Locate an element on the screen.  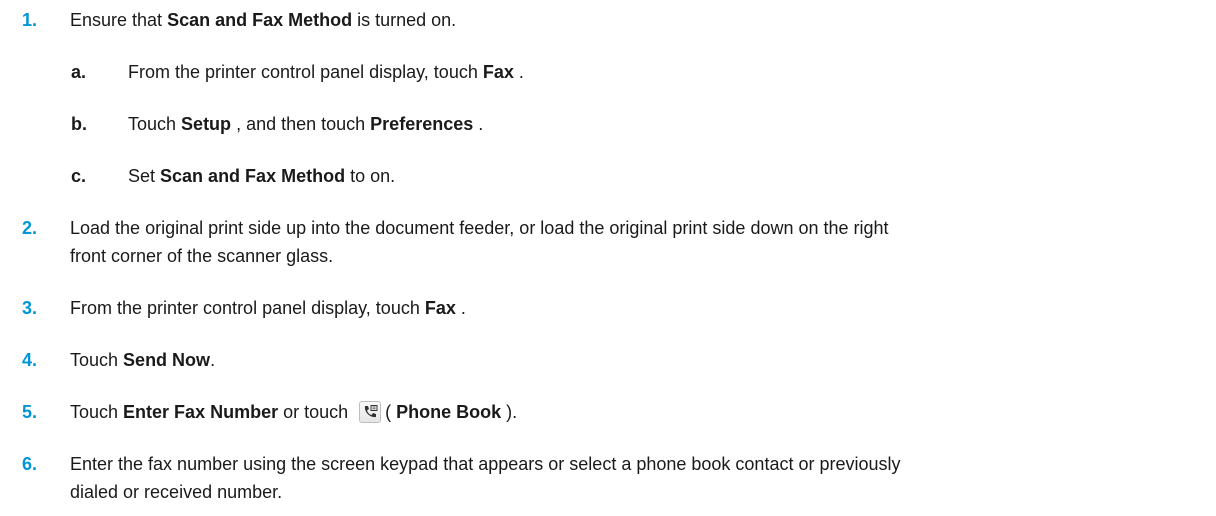
step-number: 3. is located at coordinates (30, 308).